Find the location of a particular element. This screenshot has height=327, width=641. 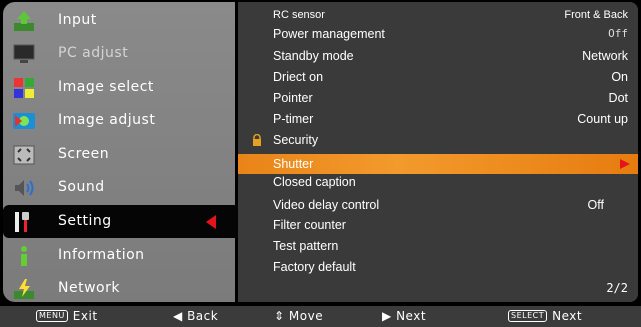

exit-hint: MENU Exit is located at coordinates (67, 316).